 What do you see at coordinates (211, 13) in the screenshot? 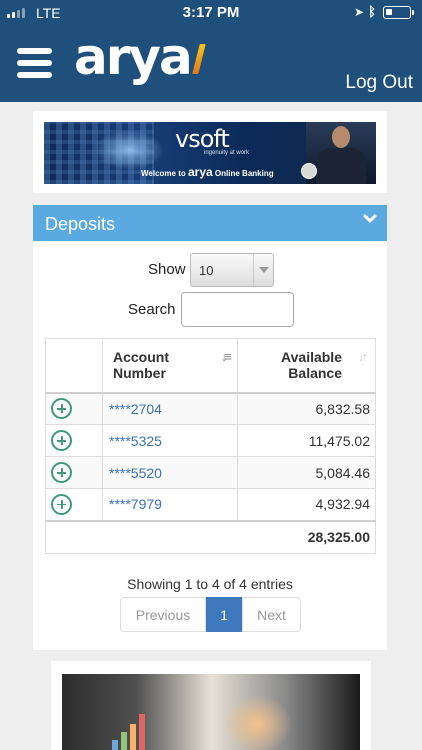
I see `status-bar: LTE 3:17 PM ➤ ᛒ` at bounding box center [211, 13].